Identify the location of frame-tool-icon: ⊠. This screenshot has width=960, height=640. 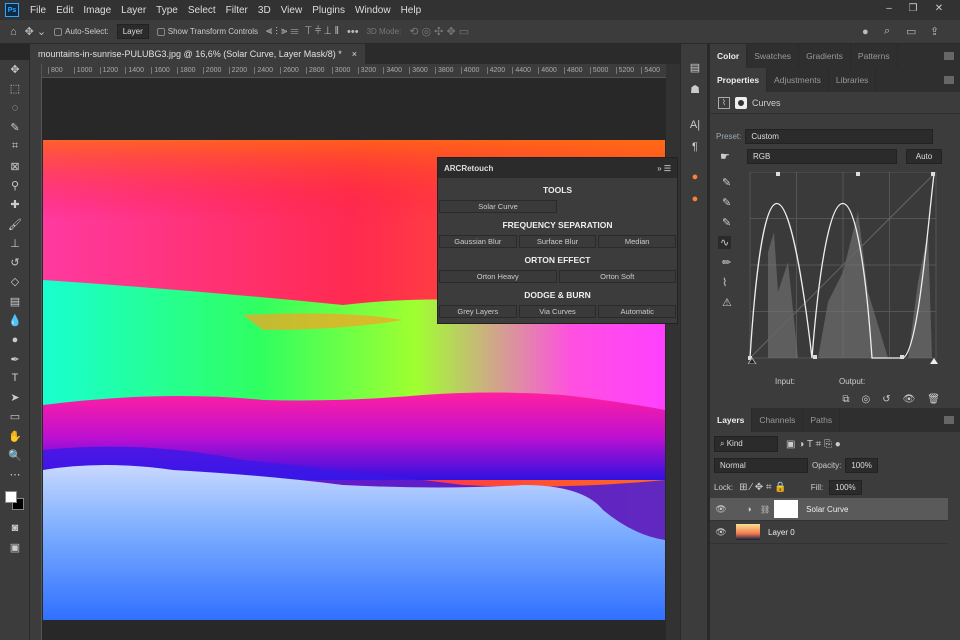
(15, 165).